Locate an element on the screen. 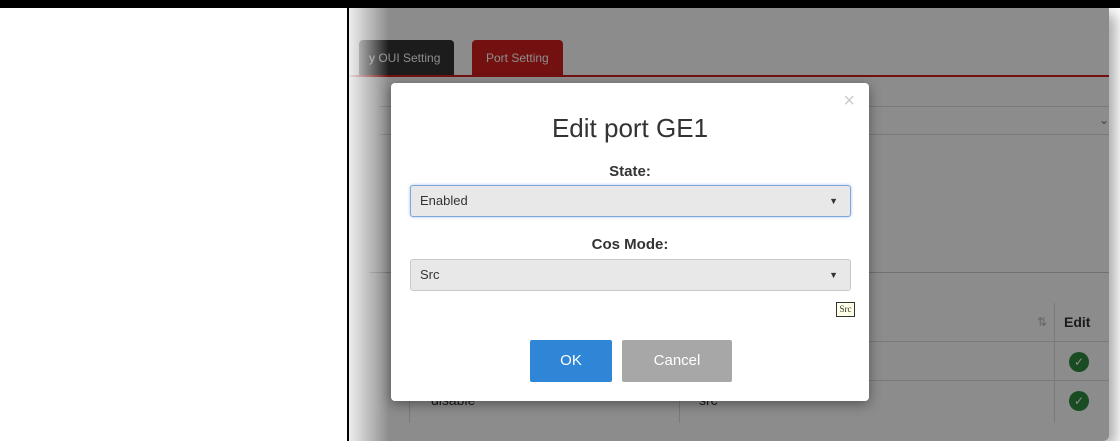 Image resolution: width=1120 pixels, height=441 pixels. edge-fade is located at coordinates (369, 224).